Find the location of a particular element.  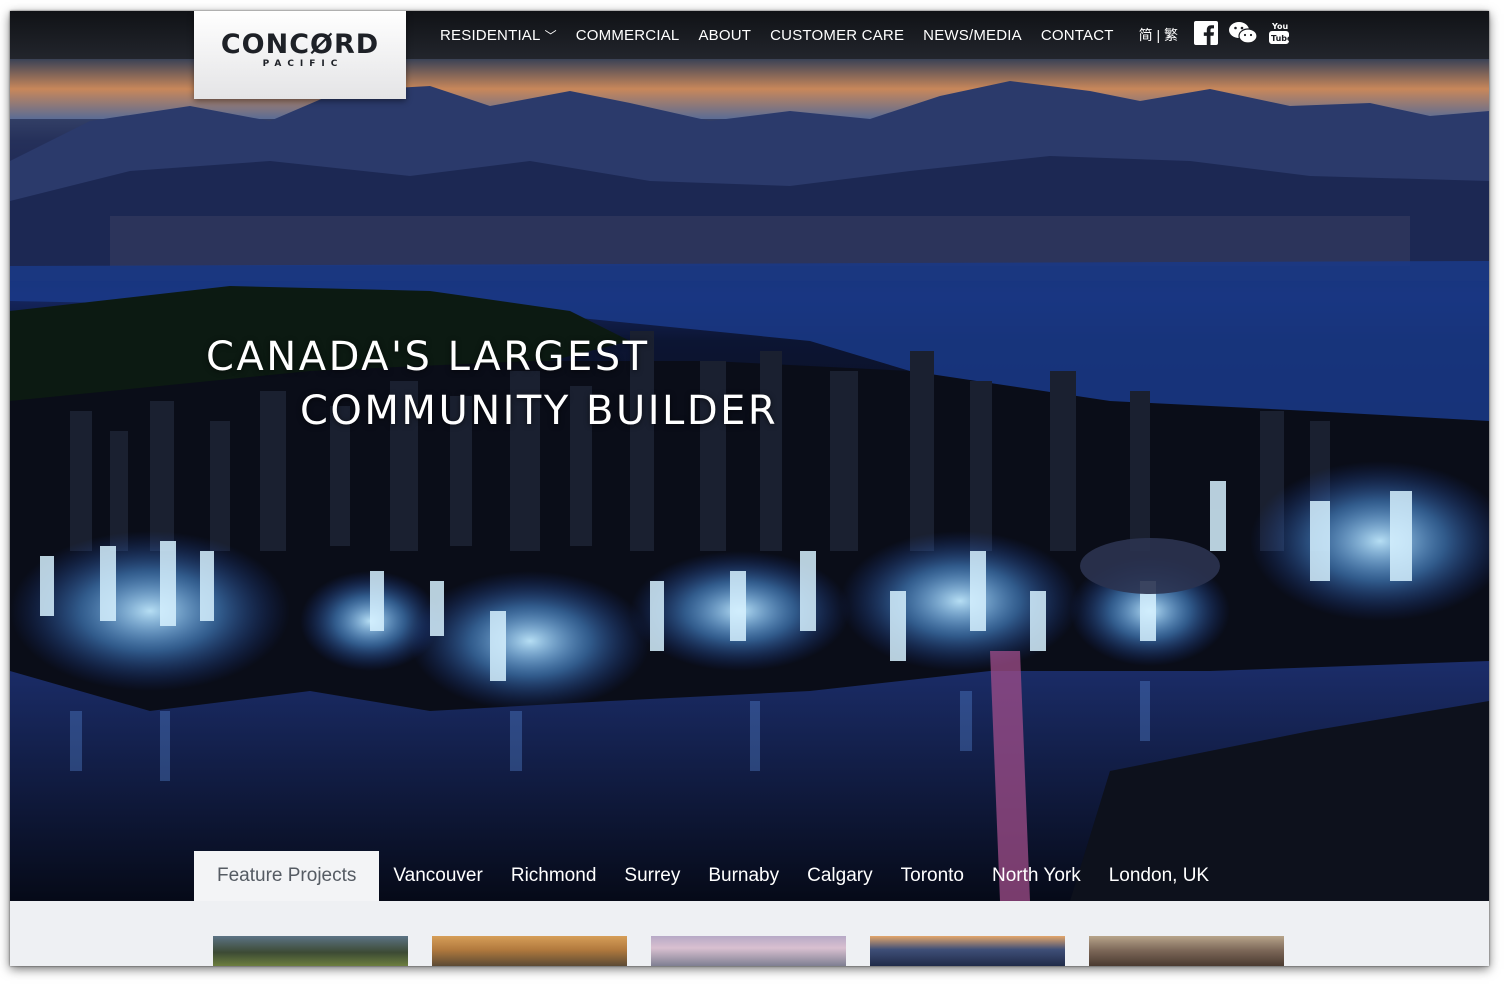

logo-wordmark: CONCØRD is located at coordinates (300, 44).